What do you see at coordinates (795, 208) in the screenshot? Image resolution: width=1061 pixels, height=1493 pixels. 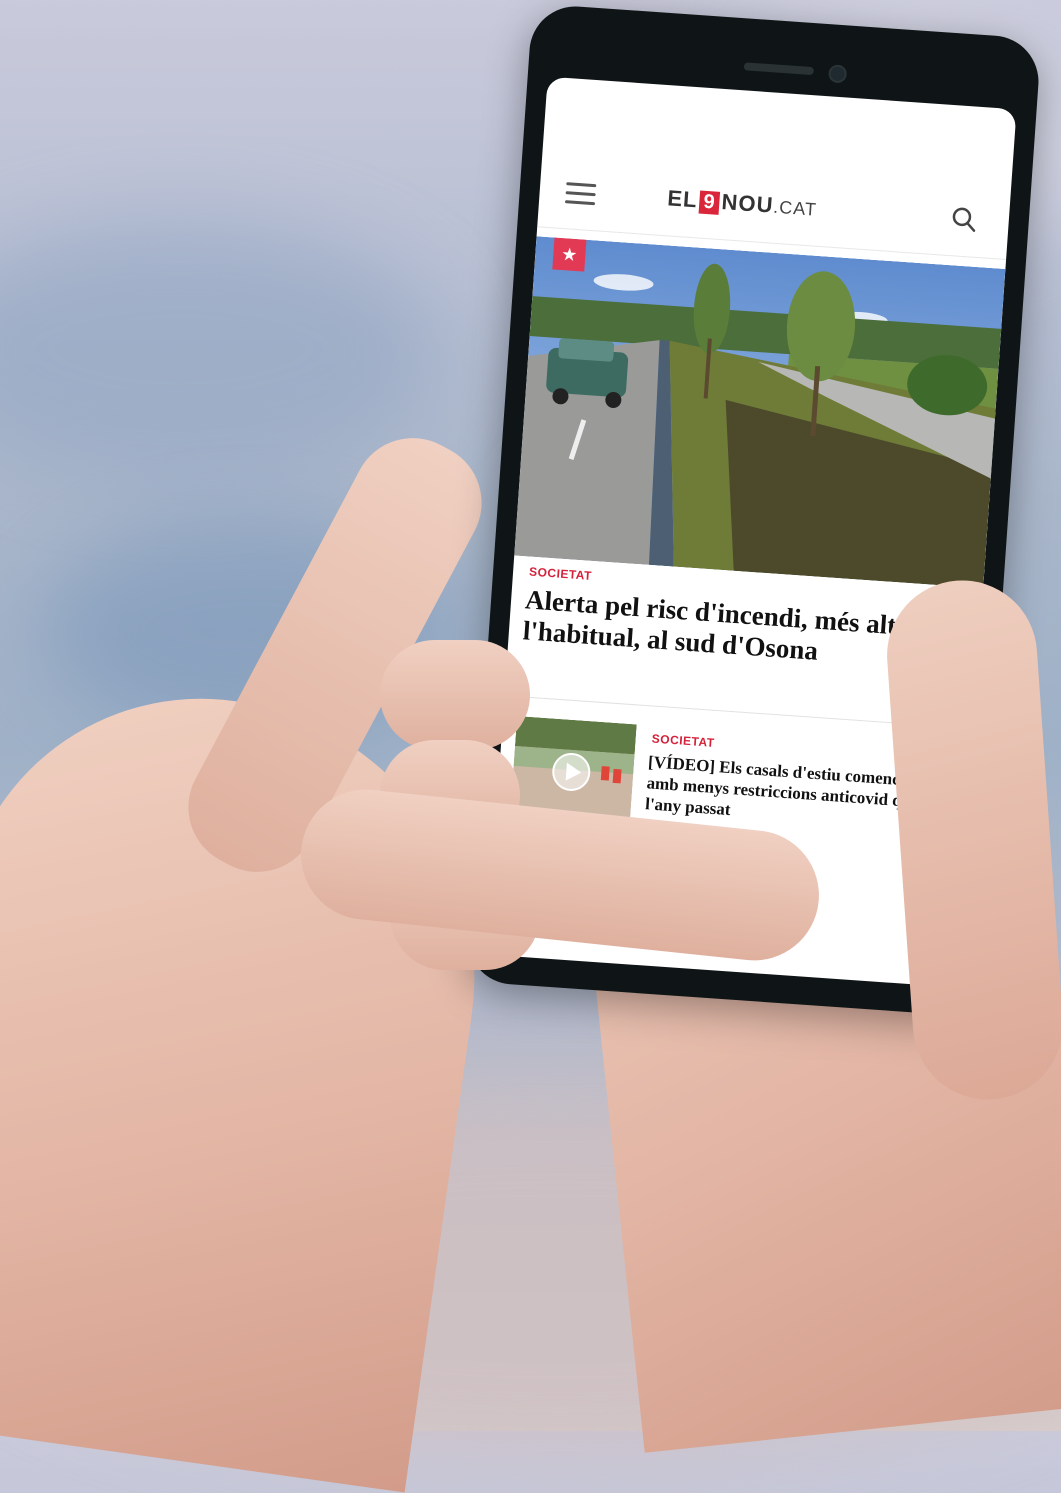 I see `logo-suffix: .CAT` at bounding box center [795, 208].